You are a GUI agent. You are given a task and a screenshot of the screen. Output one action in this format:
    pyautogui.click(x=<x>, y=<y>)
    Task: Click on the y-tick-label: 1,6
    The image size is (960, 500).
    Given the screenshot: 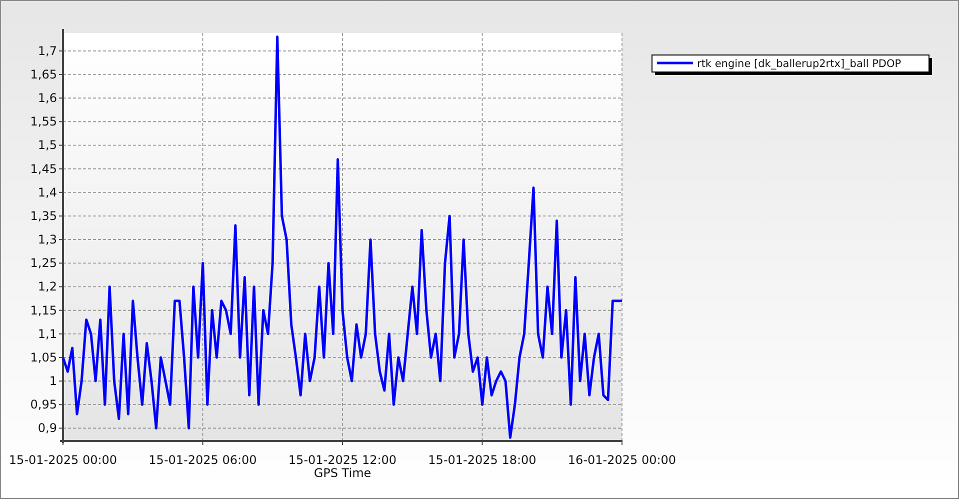 What is the action you would take?
    pyautogui.click(x=47, y=98)
    